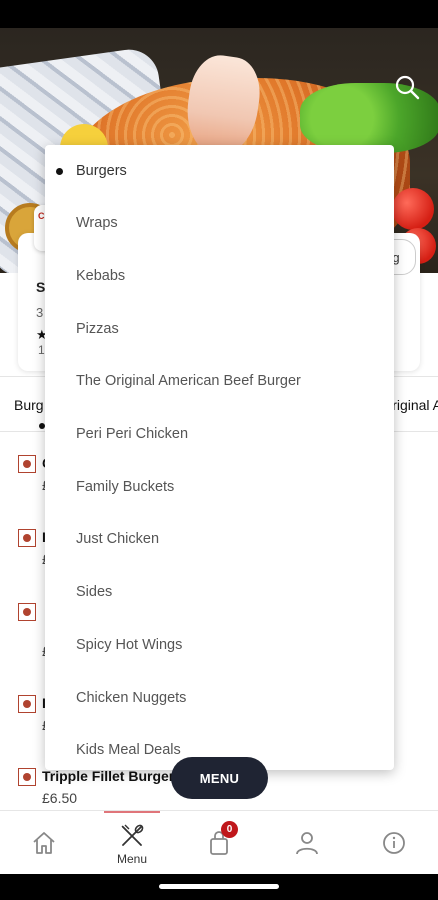 This screenshot has width=438, height=900. I want to click on dropdown-item-label: The Original American Beef Burger, so click(188, 381).